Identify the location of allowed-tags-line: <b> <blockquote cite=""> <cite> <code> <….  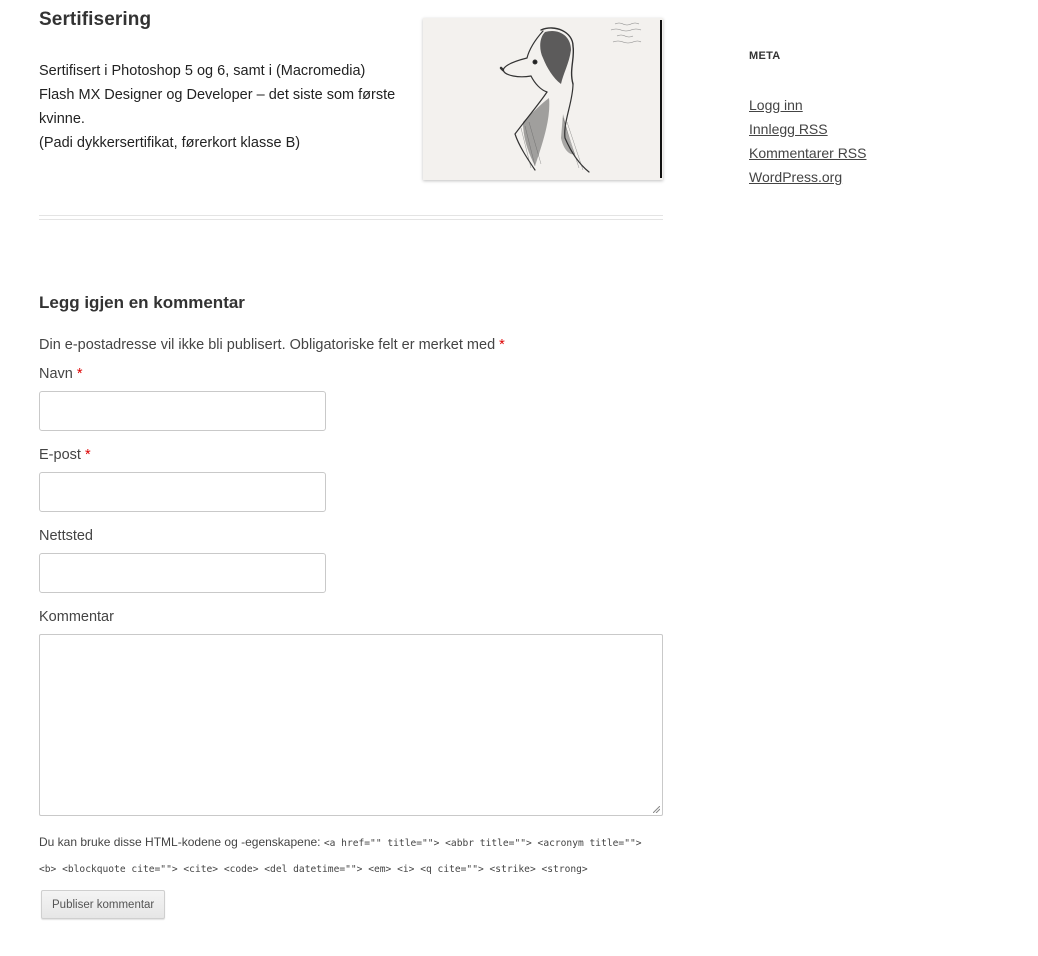
(359, 869).